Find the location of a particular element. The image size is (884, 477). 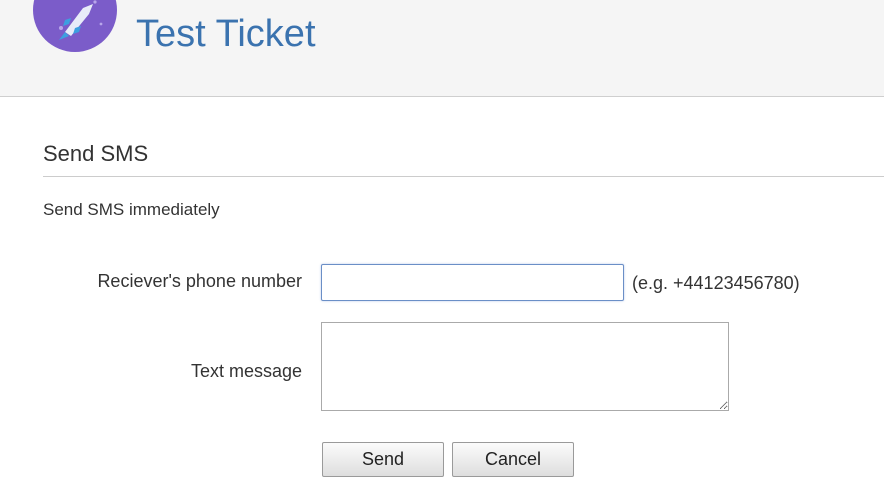

page-title: Test Ticket is located at coordinates (226, 34).